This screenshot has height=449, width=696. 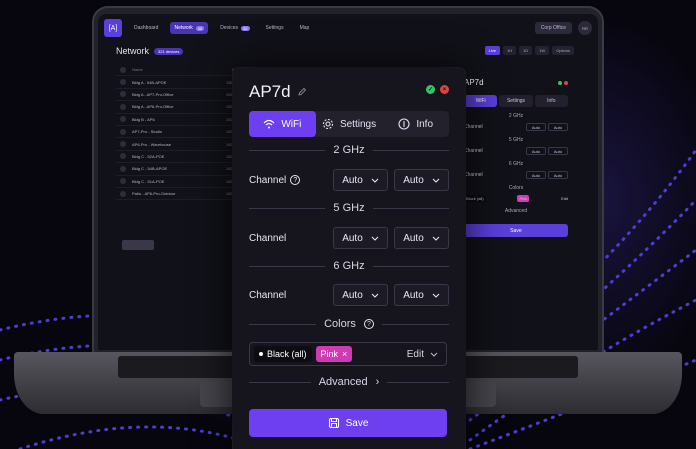 I want to click on channel-select-6ghz-b: Auto, so click(x=421, y=295).